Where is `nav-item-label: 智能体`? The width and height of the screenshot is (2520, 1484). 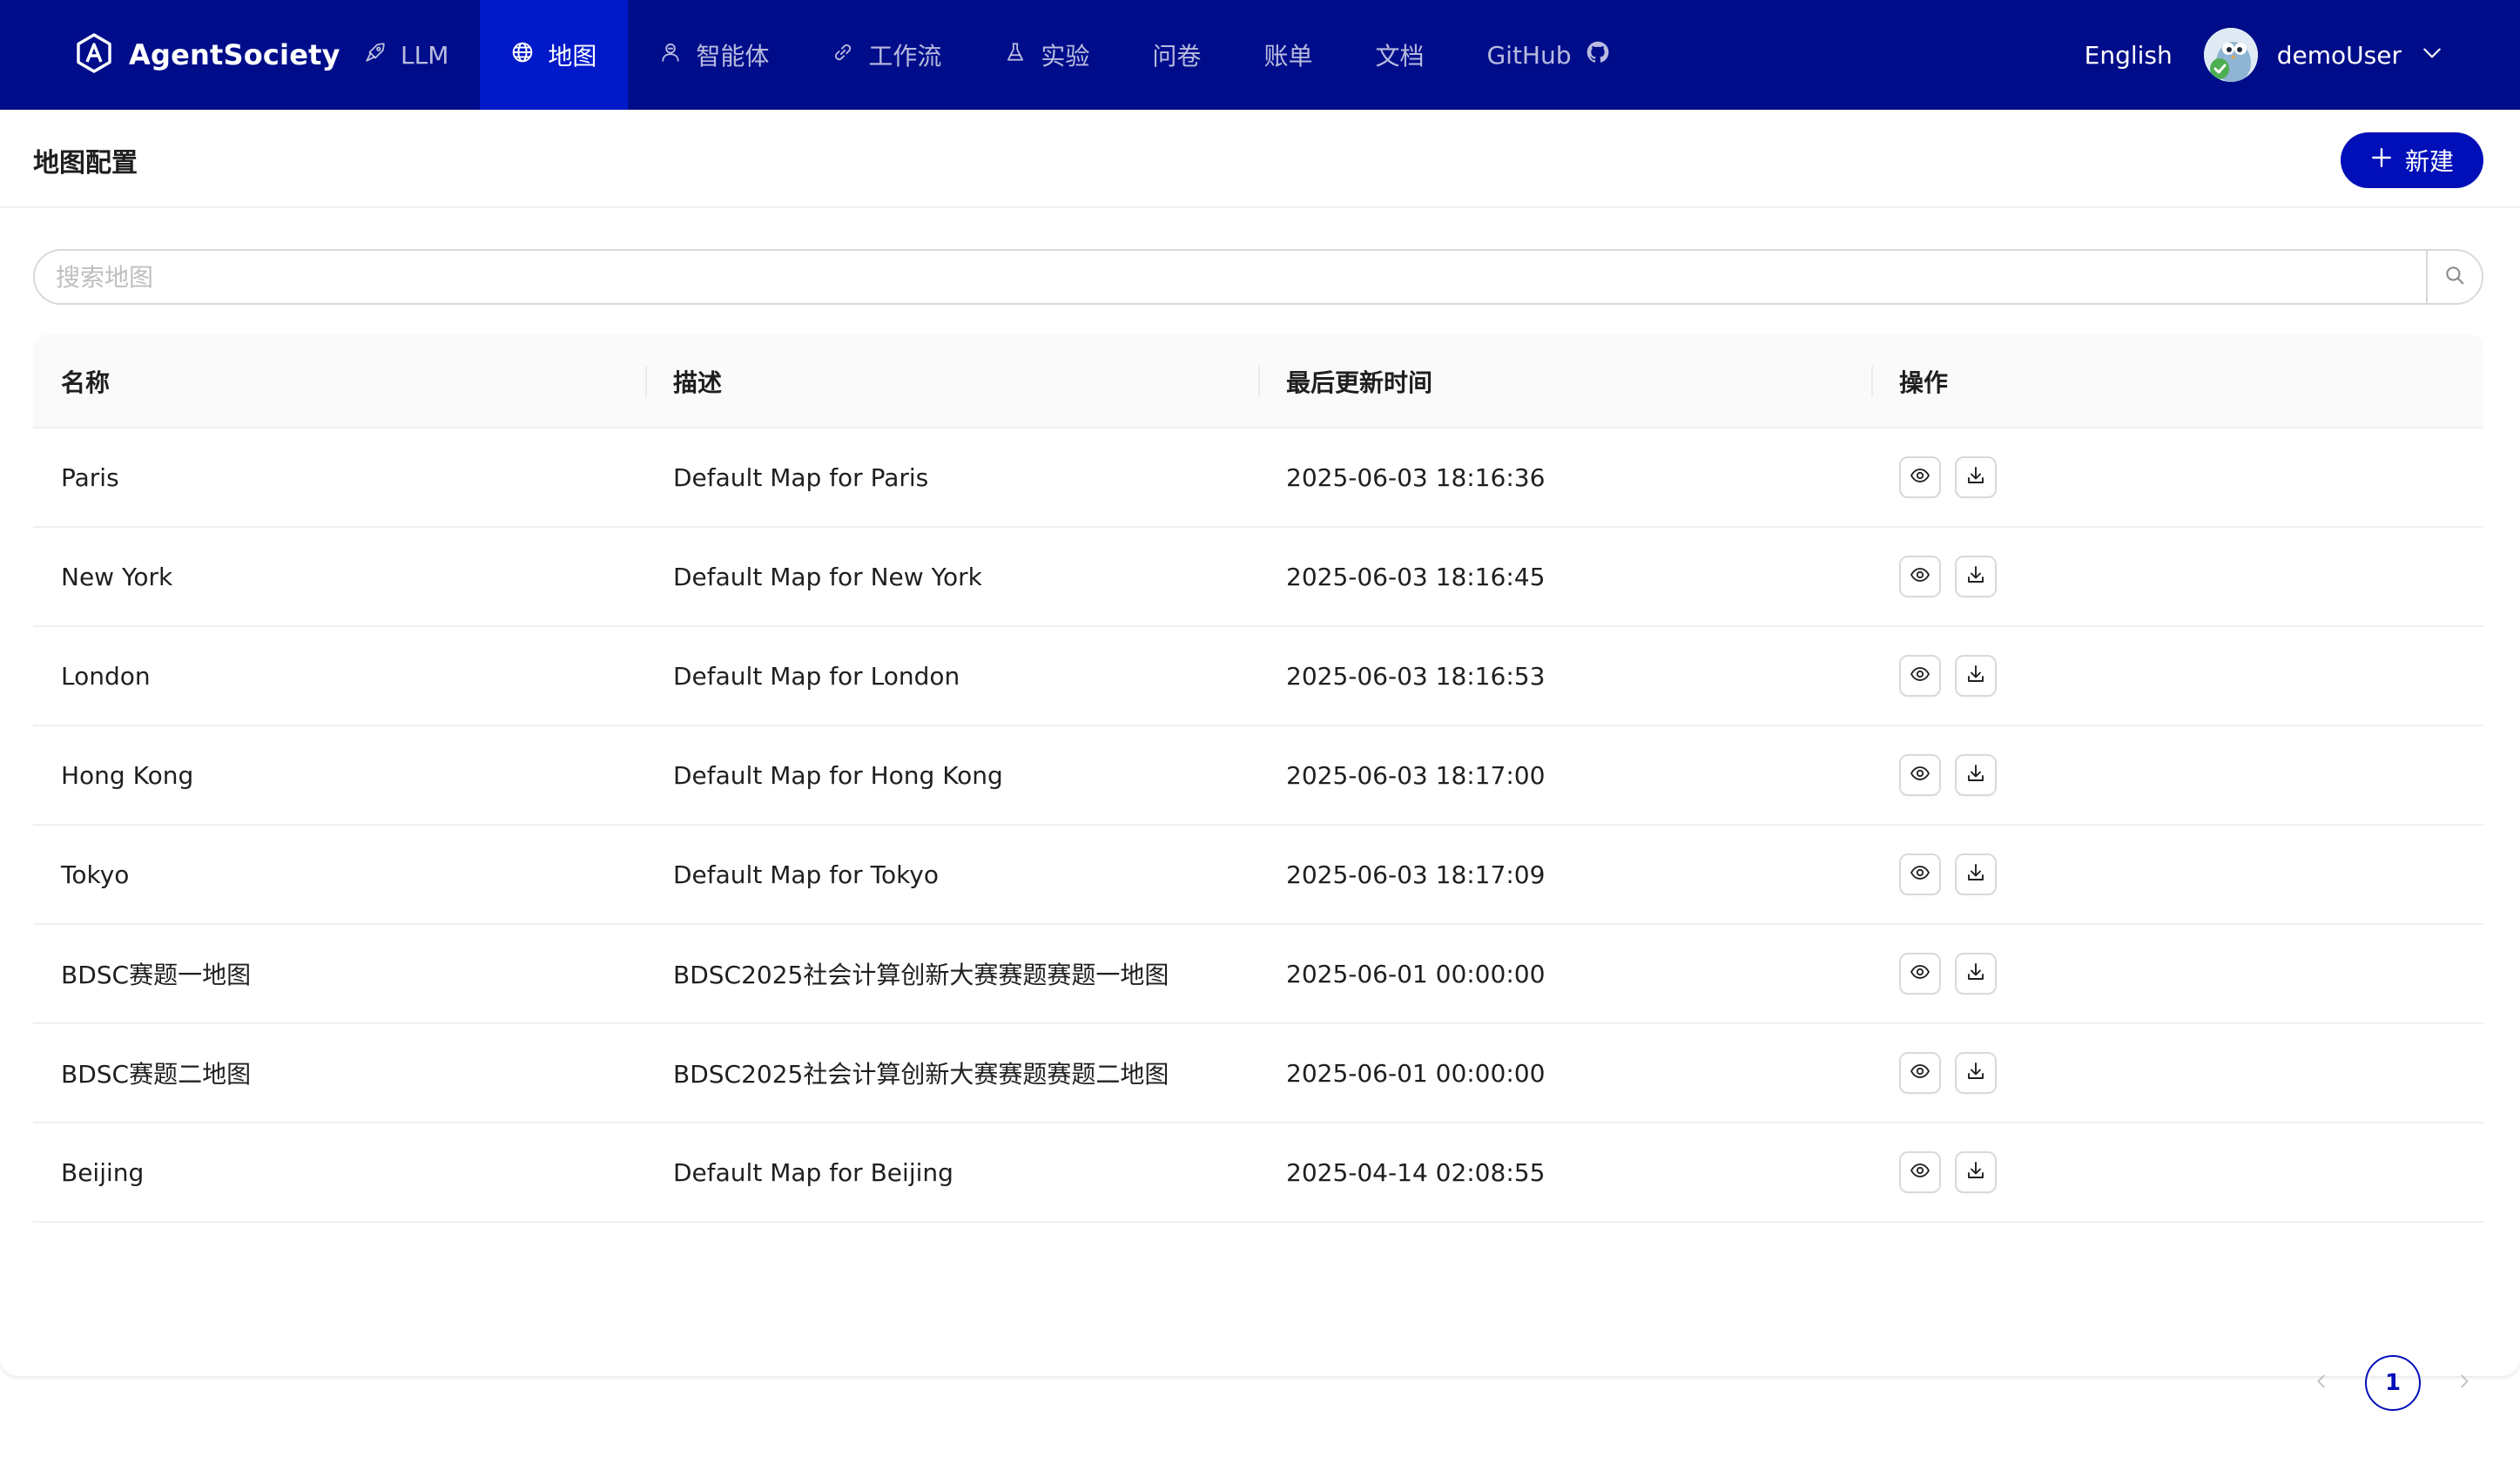 nav-item-label: 智能体 is located at coordinates (733, 56).